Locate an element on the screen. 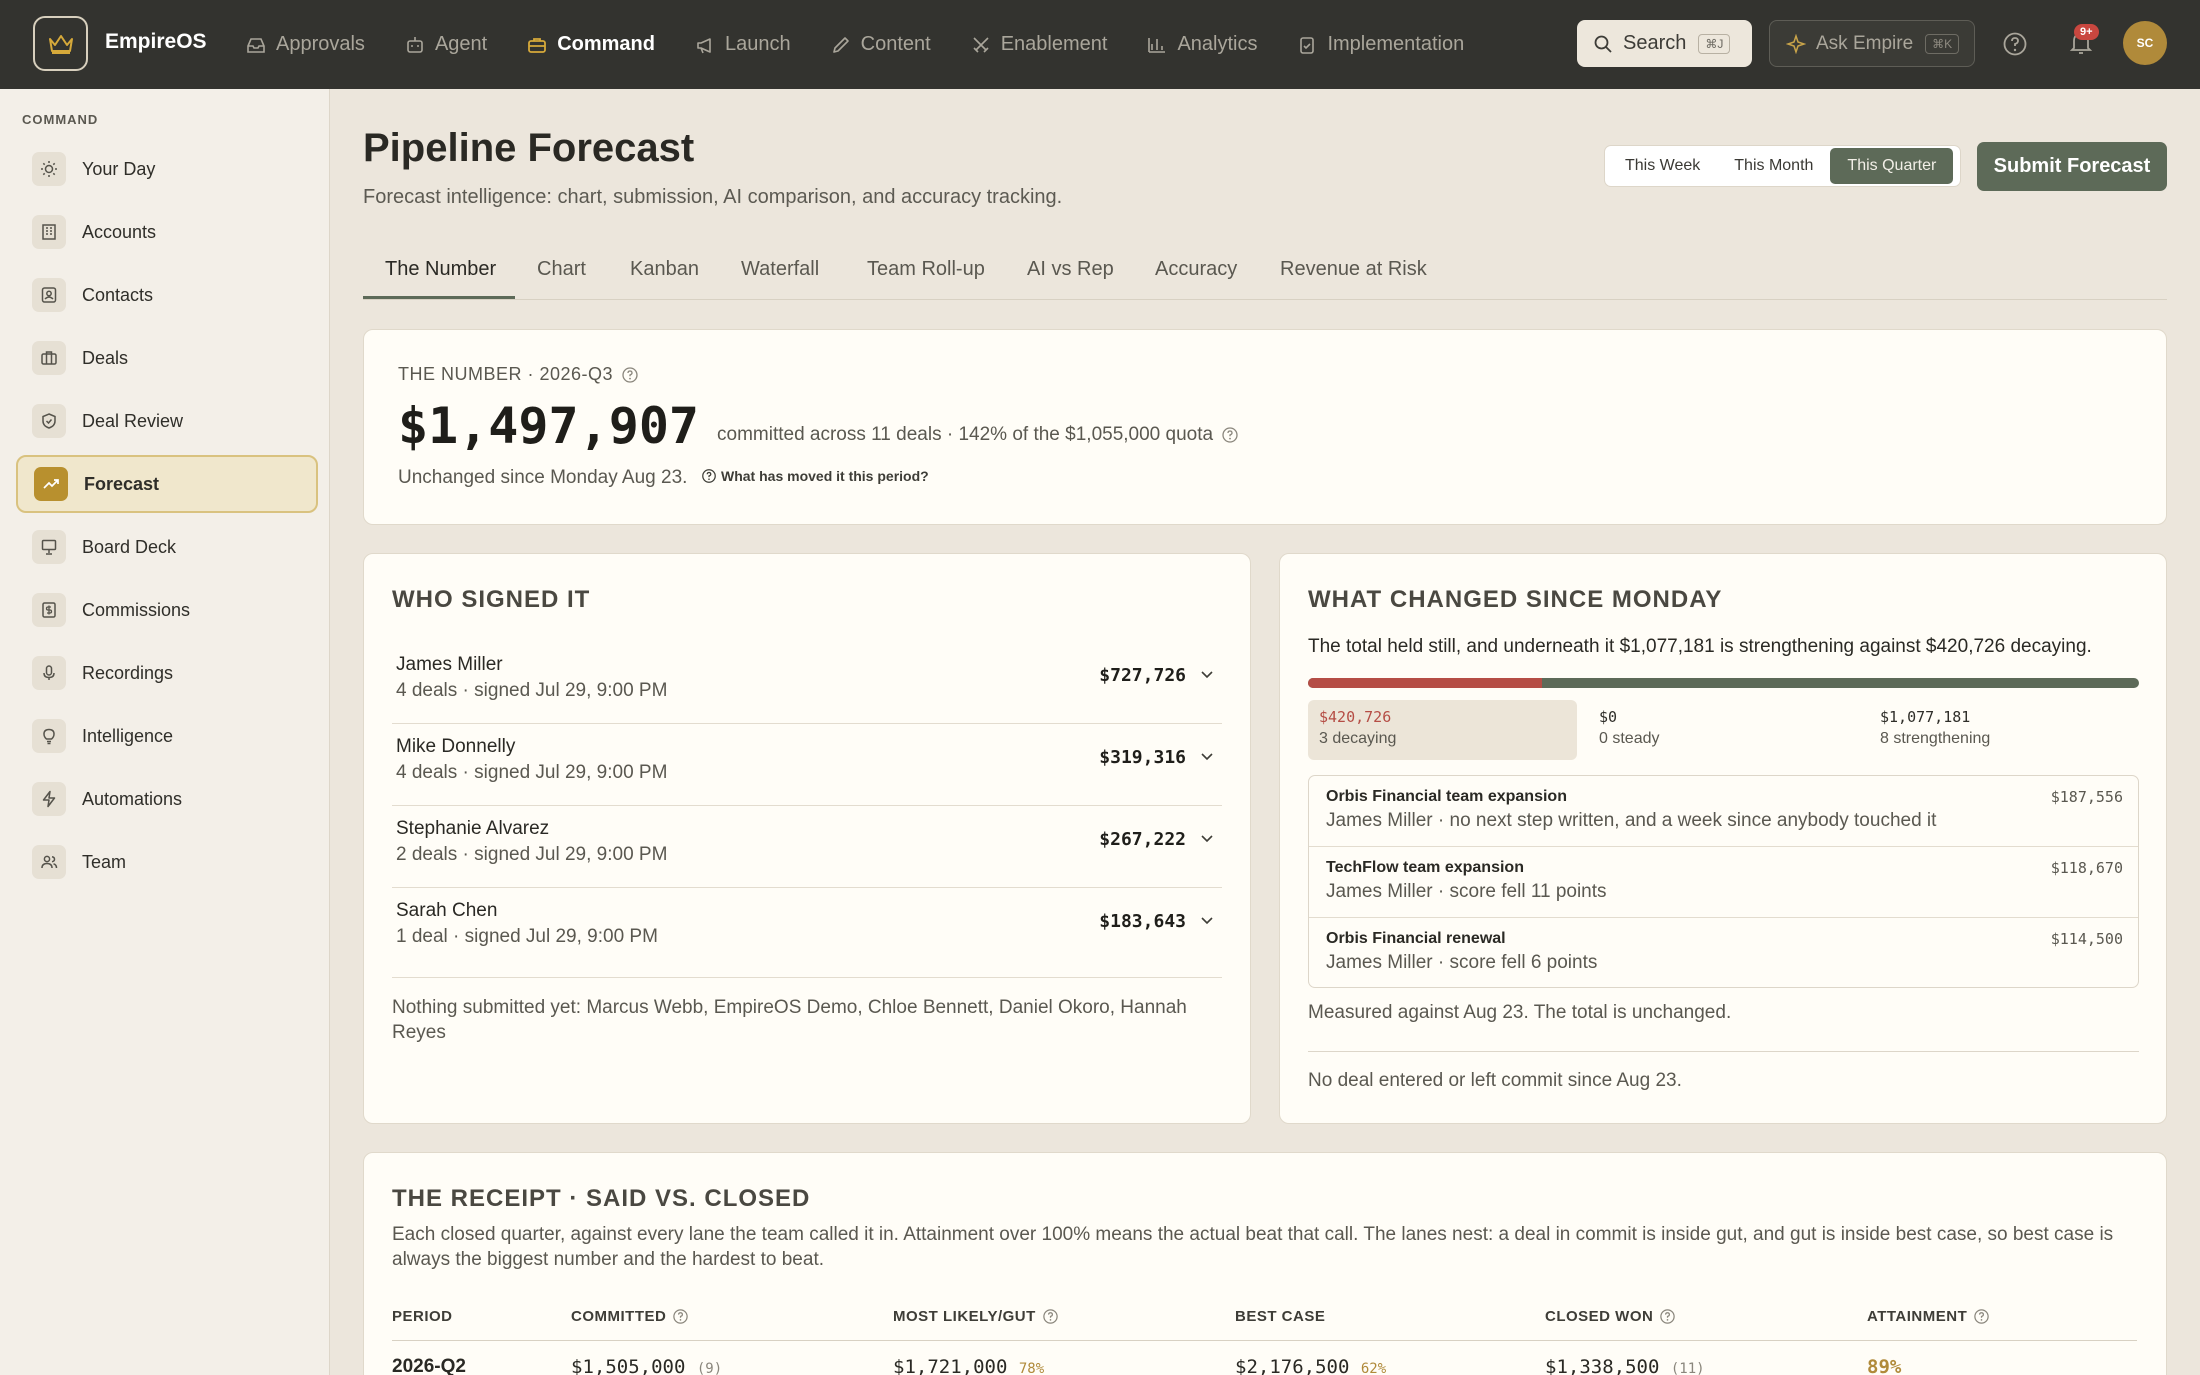 The height and width of the screenshot is (1375, 2200). sidebar-item-commissions: Commissions is located at coordinates (167, 610).